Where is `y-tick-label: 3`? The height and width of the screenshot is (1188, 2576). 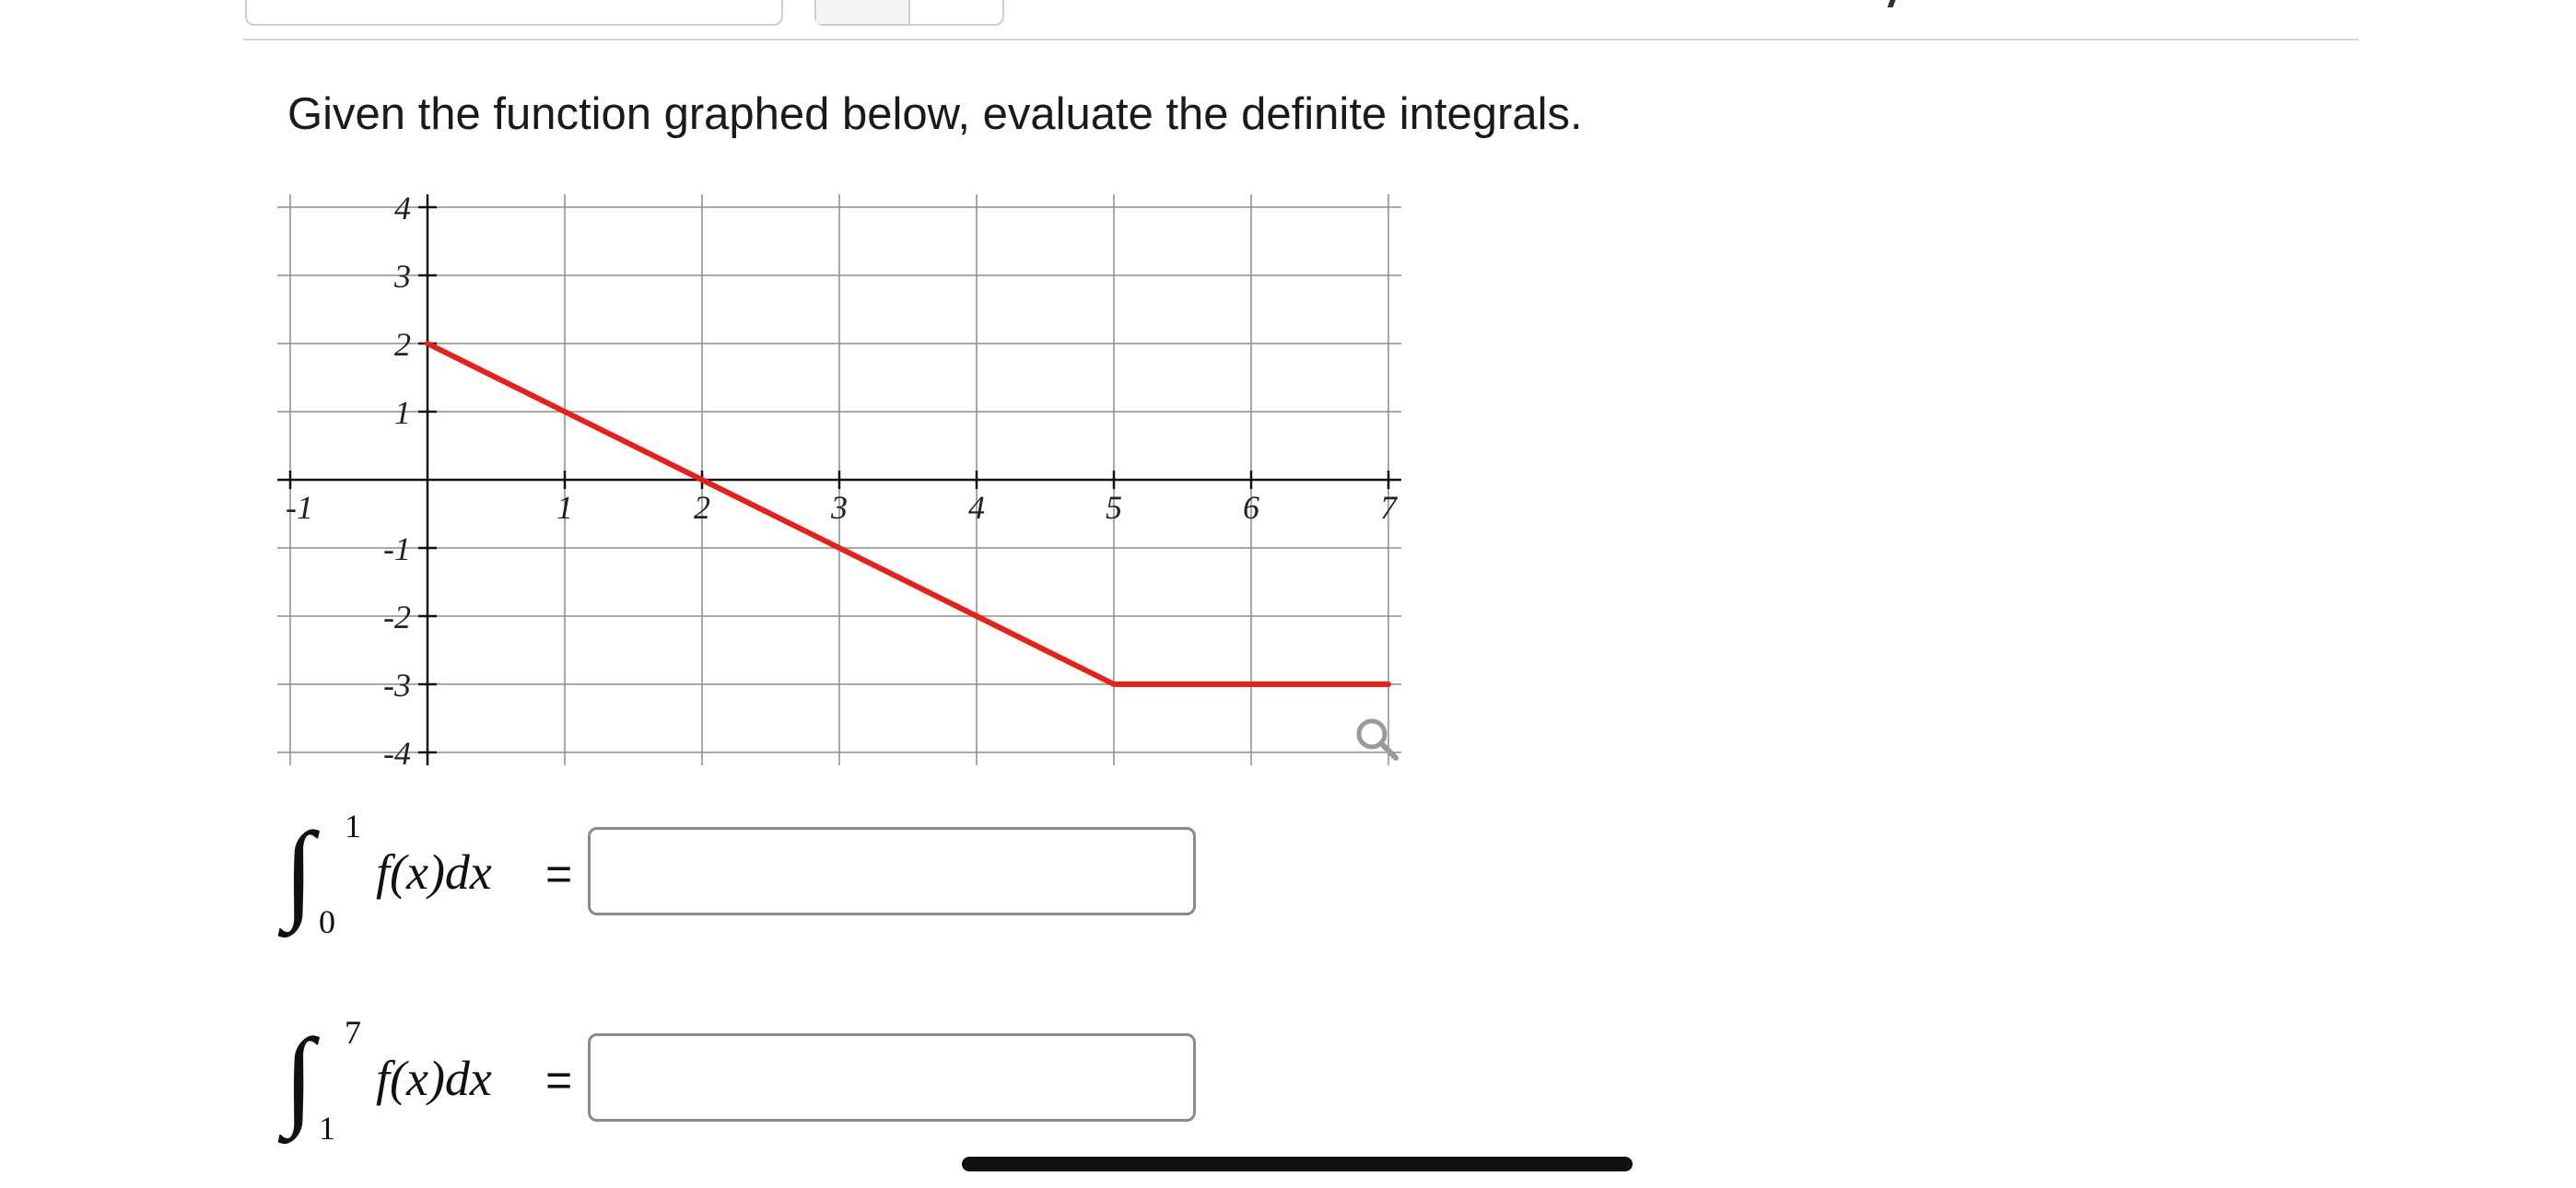
y-tick-label: 3 is located at coordinates (402, 276).